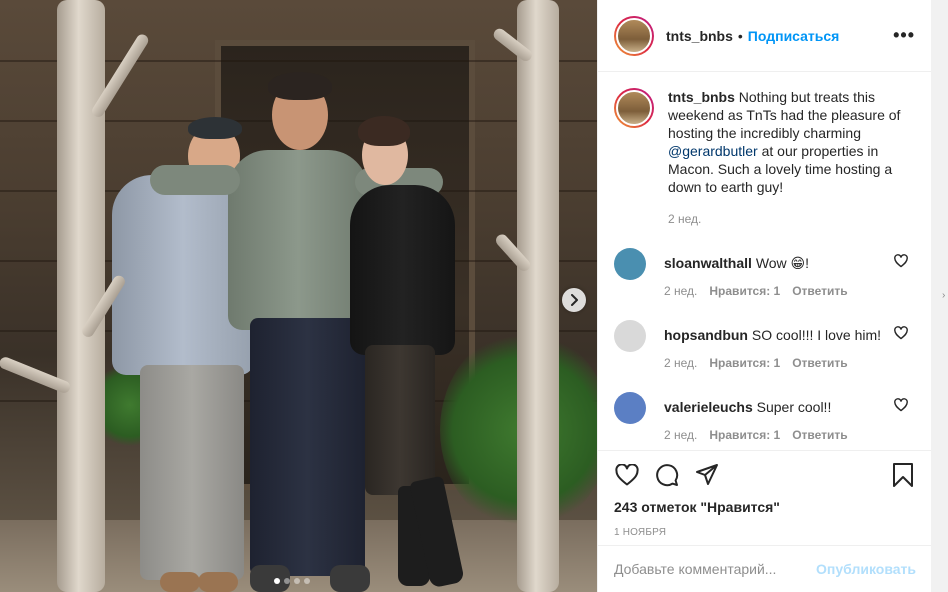  I want to click on share-button, so click(707, 475).